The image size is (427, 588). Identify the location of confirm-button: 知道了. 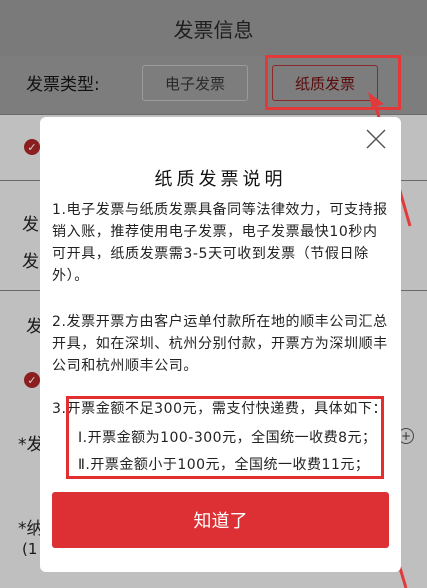
(220, 520).